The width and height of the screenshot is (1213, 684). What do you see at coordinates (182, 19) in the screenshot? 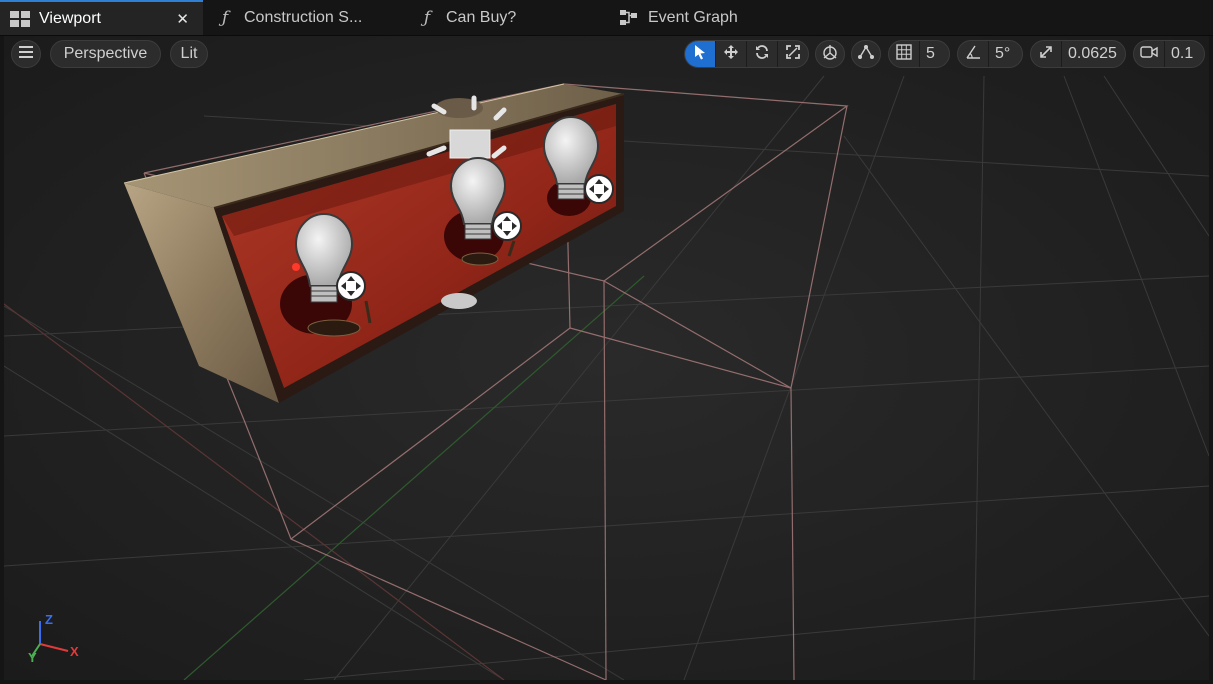
I see `close-icon: ✕` at bounding box center [182, 19].